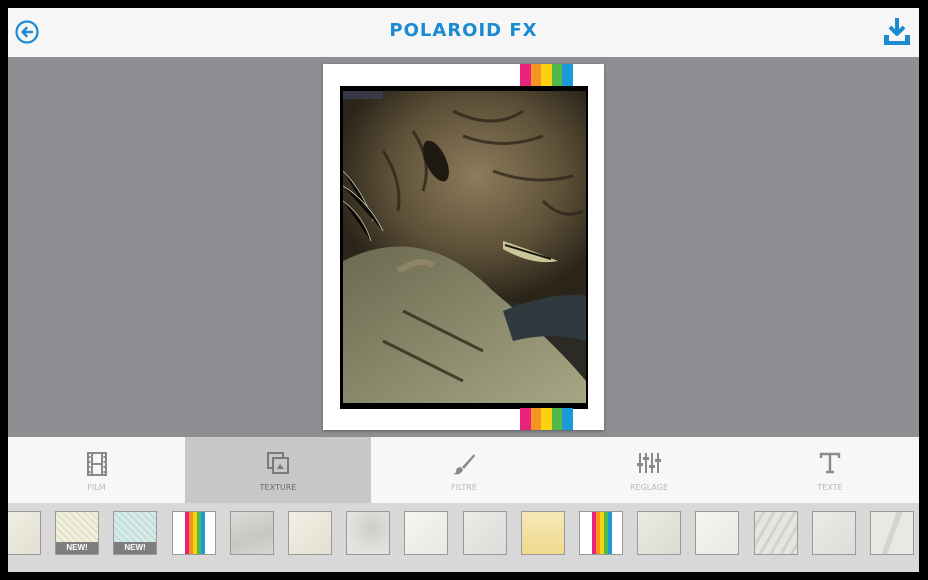  What do you see at coordinates (546, 419) in the screenshot?
I see `rainbow-stripe-bottom` at bounding box center [546, 419].